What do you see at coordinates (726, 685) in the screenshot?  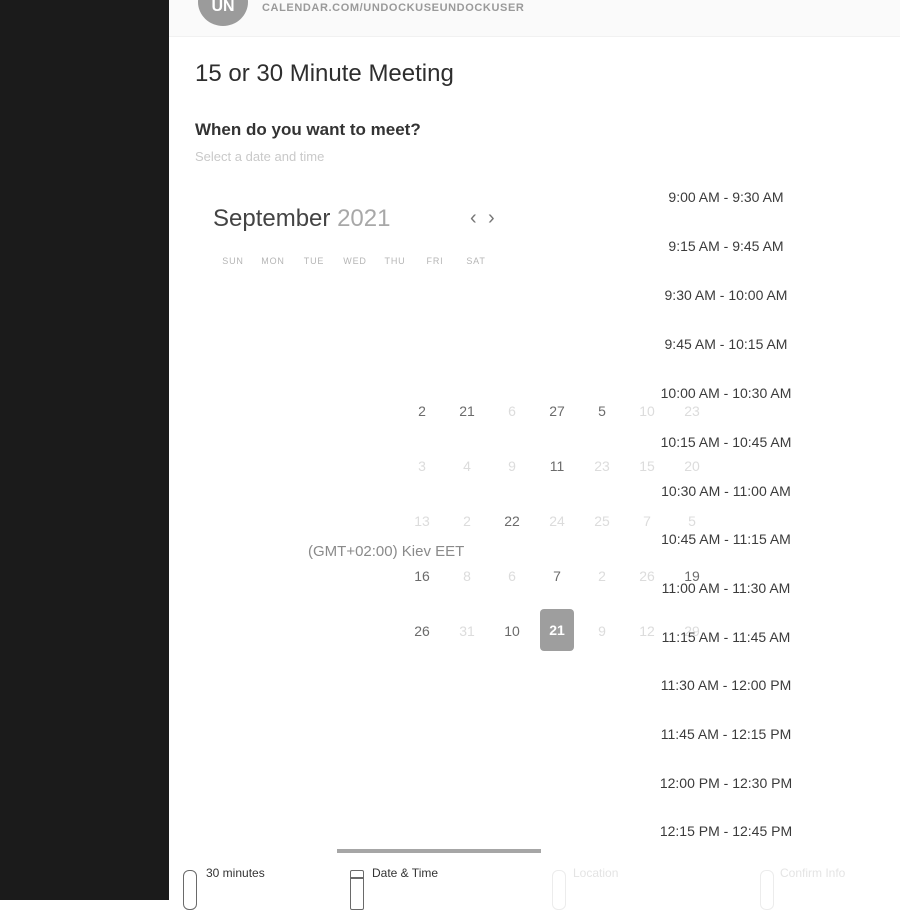 I see `time-slot: 11:30 AM - 12:00 PM` at bounding box center [726, 685].